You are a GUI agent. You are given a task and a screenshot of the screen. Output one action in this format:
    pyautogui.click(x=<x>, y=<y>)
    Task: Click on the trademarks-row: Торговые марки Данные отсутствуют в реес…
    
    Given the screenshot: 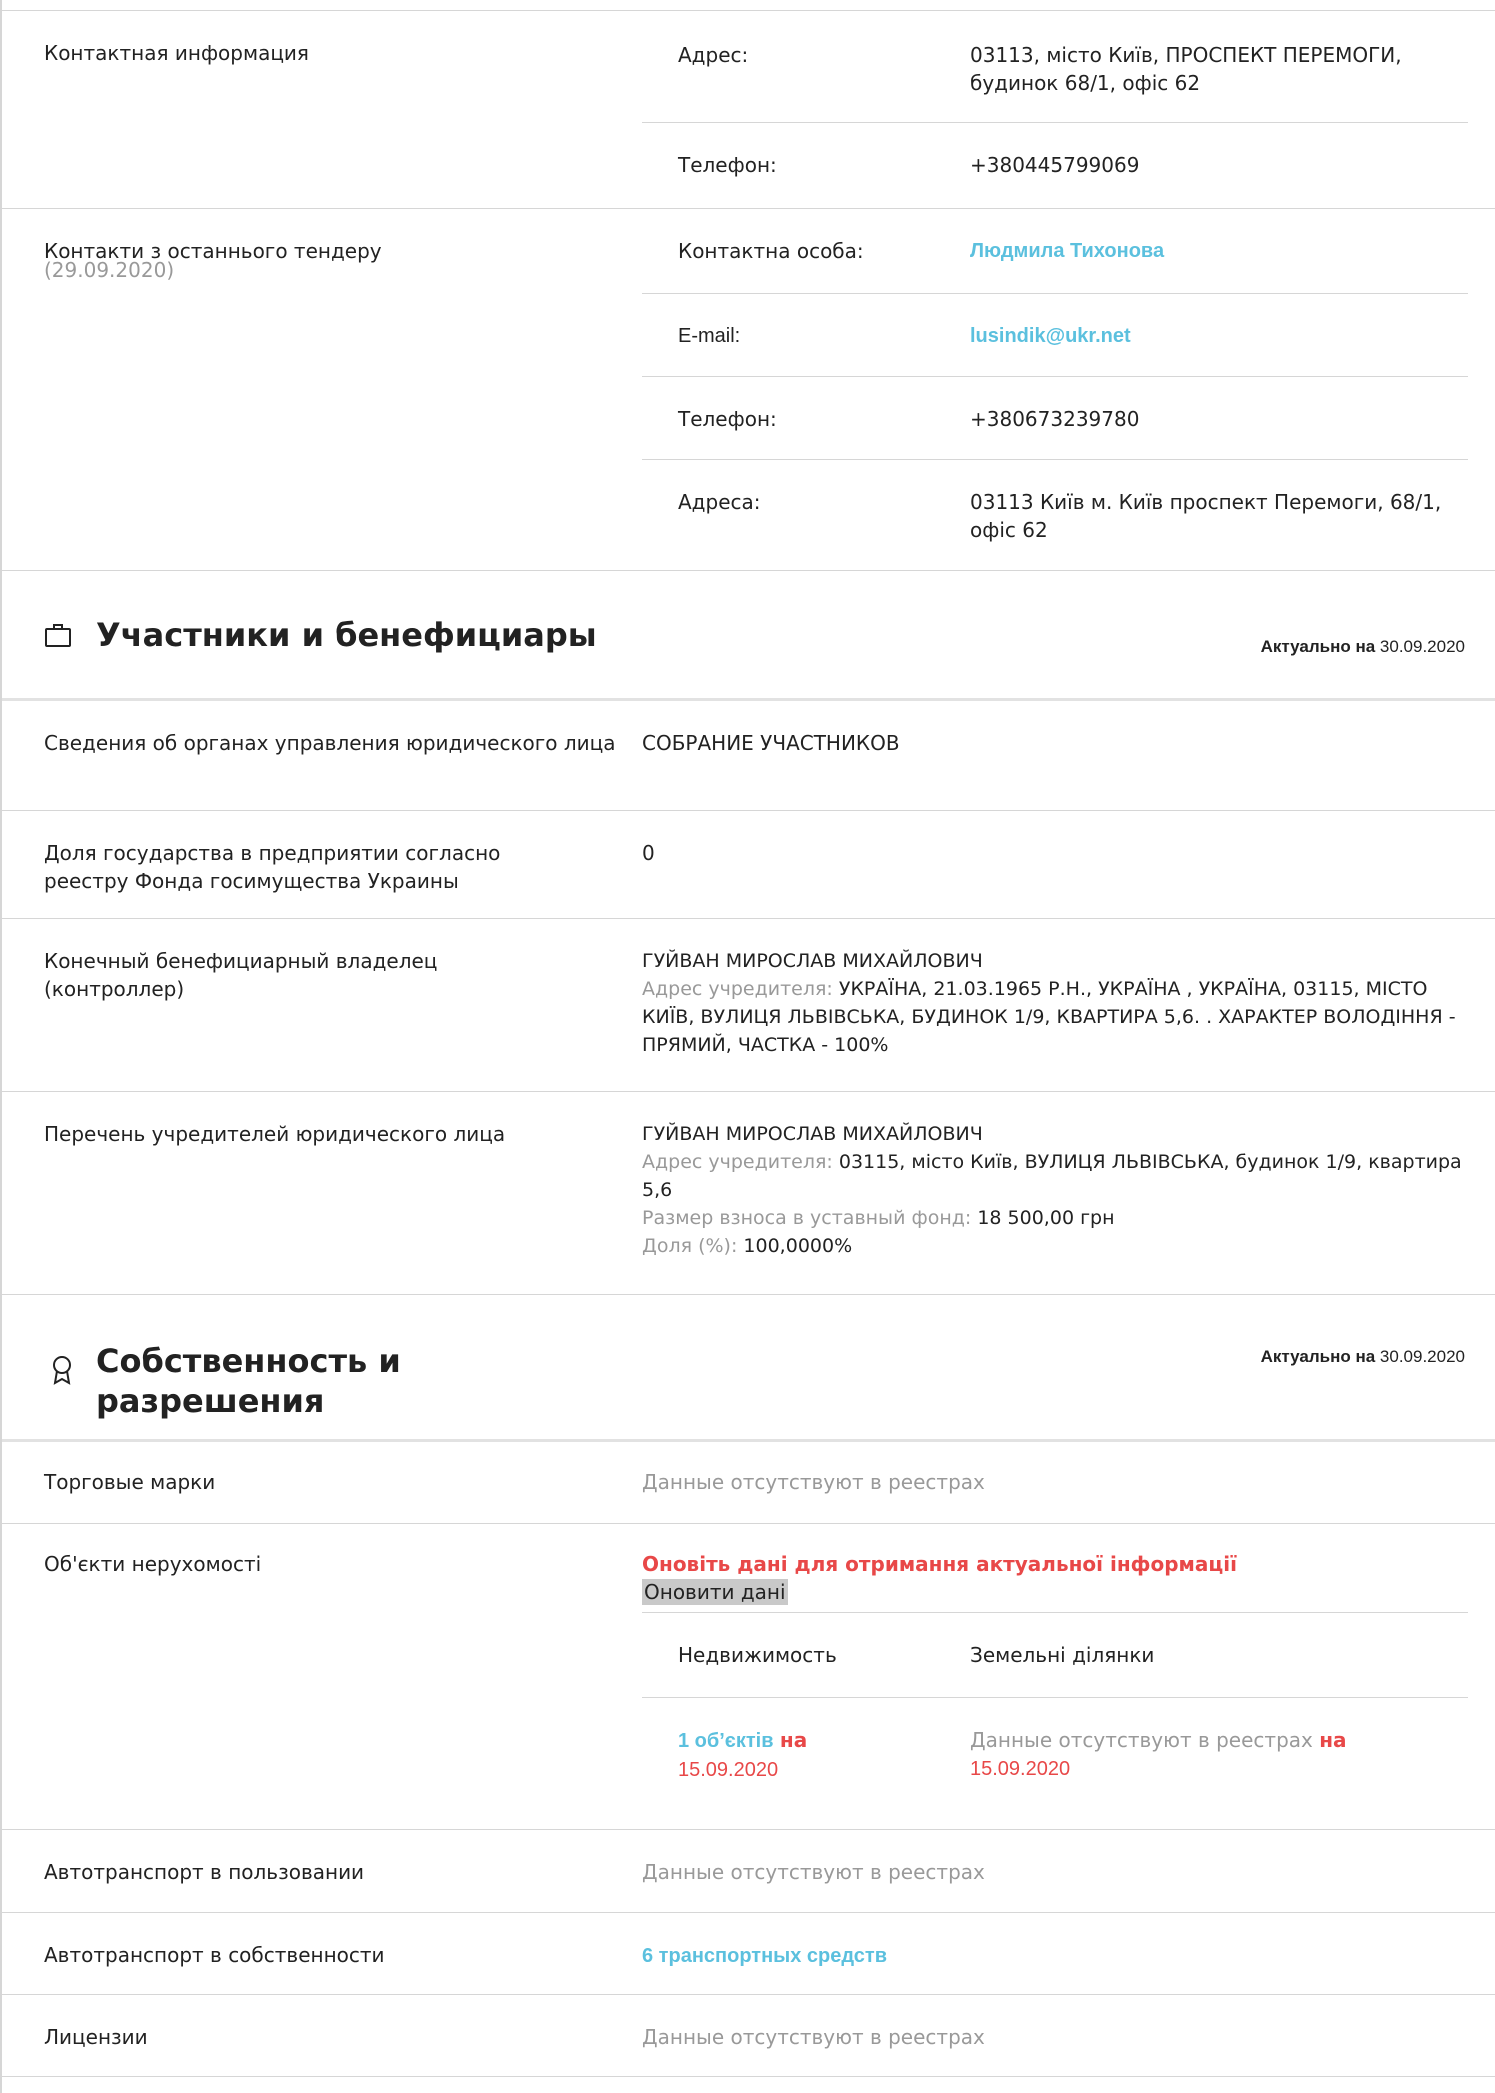 What is the action you would take?
    pyautogui.click(x=748, y=1483)
    